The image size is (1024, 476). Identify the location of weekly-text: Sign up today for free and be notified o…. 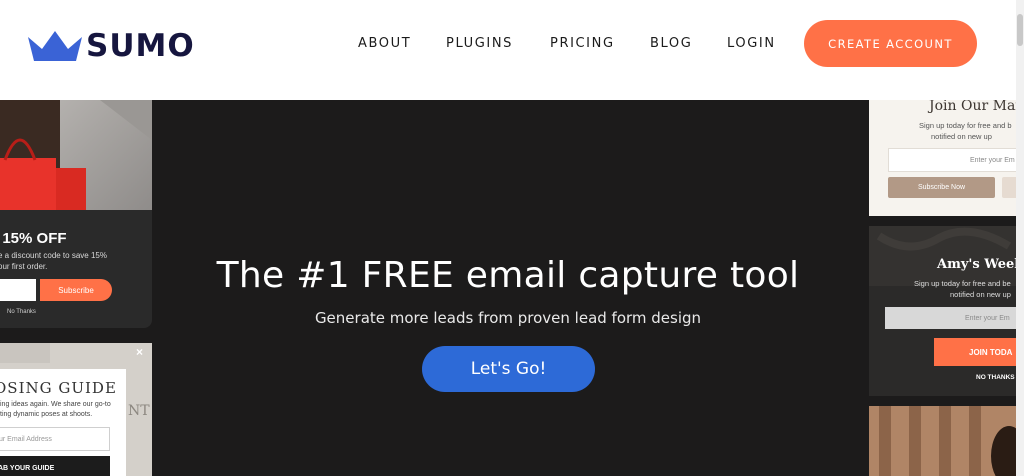
(965, 289).